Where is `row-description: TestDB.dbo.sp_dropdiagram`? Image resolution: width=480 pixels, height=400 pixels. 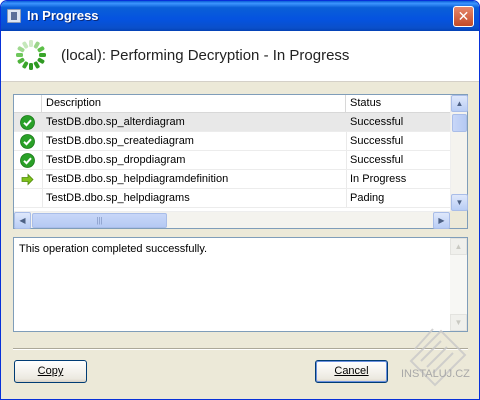
row-description: TestDB.dbo.sp_dropdiagram is located at coordinates (116, 160).